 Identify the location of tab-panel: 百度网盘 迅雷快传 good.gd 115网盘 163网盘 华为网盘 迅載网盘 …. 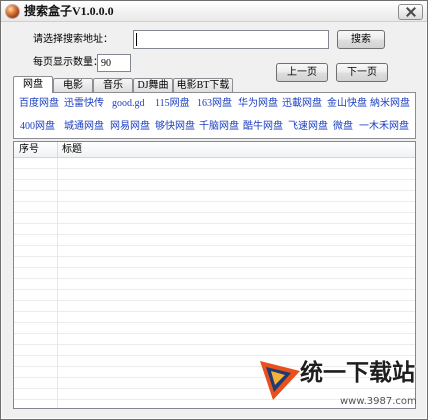
(214, 115).